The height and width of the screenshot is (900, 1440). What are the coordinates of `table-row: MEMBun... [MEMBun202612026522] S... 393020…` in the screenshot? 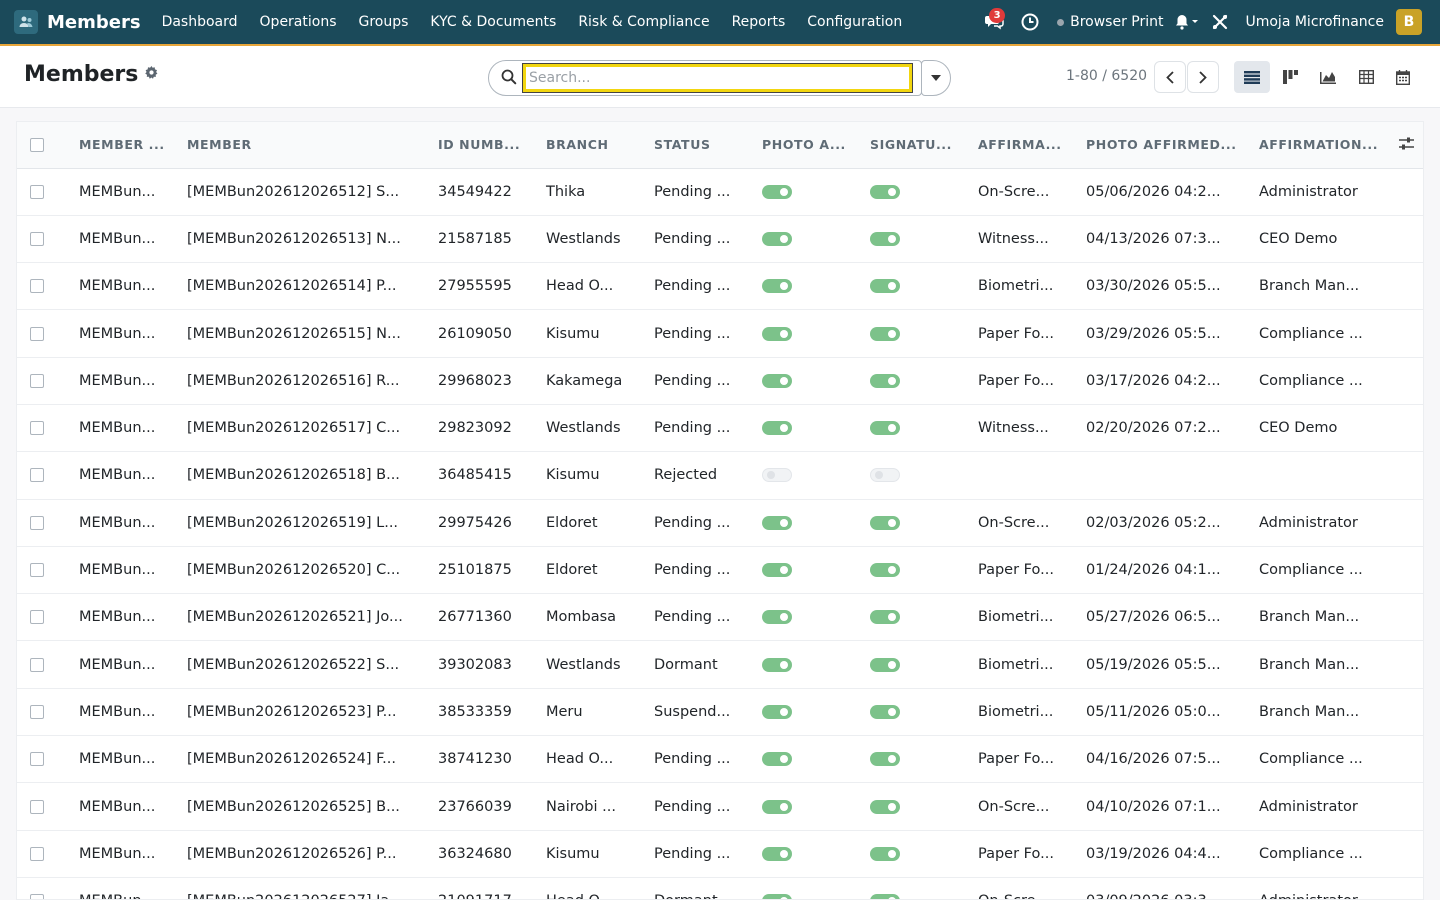 It's located at (720, 664).